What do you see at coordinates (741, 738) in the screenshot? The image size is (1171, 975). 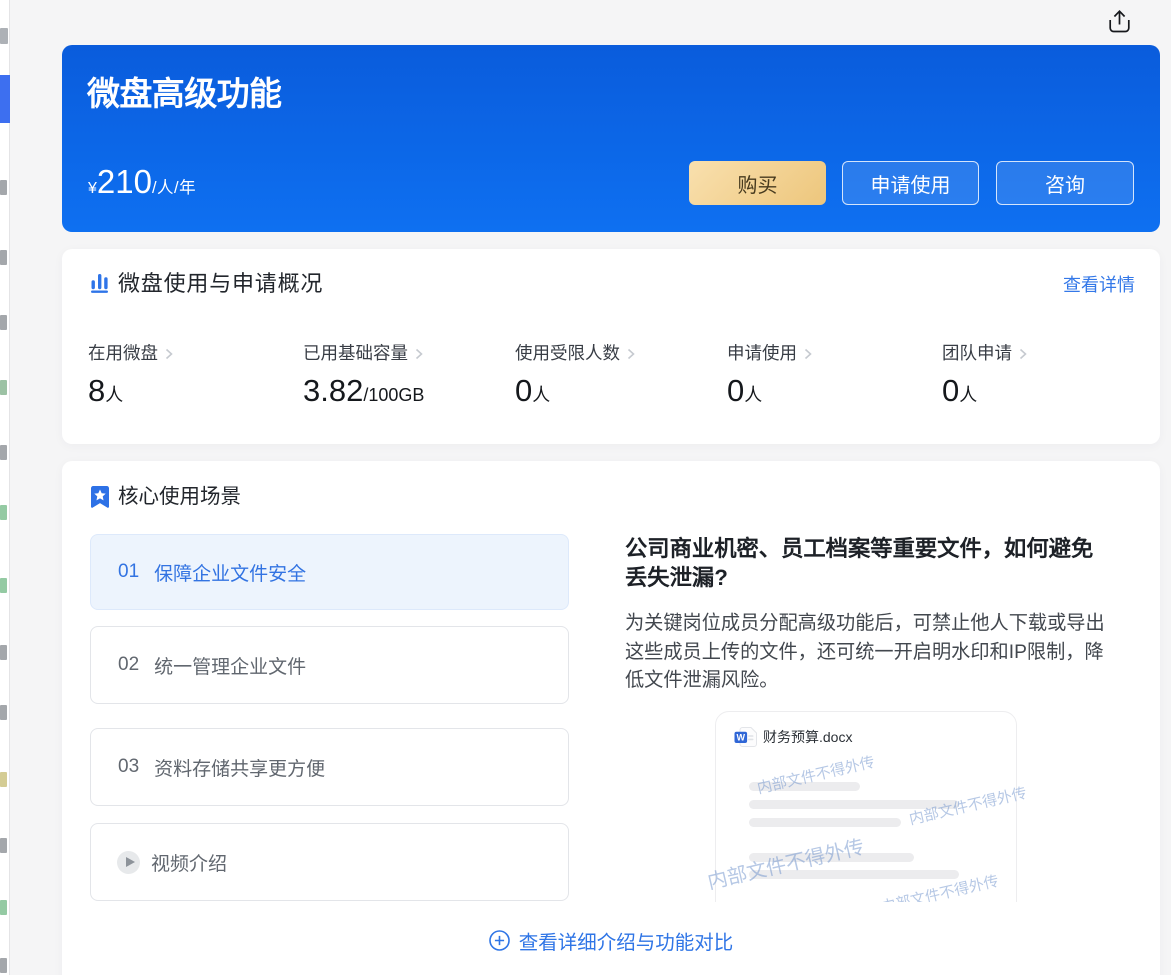 I see `svg-text: W` at bounding box center [741, 738].